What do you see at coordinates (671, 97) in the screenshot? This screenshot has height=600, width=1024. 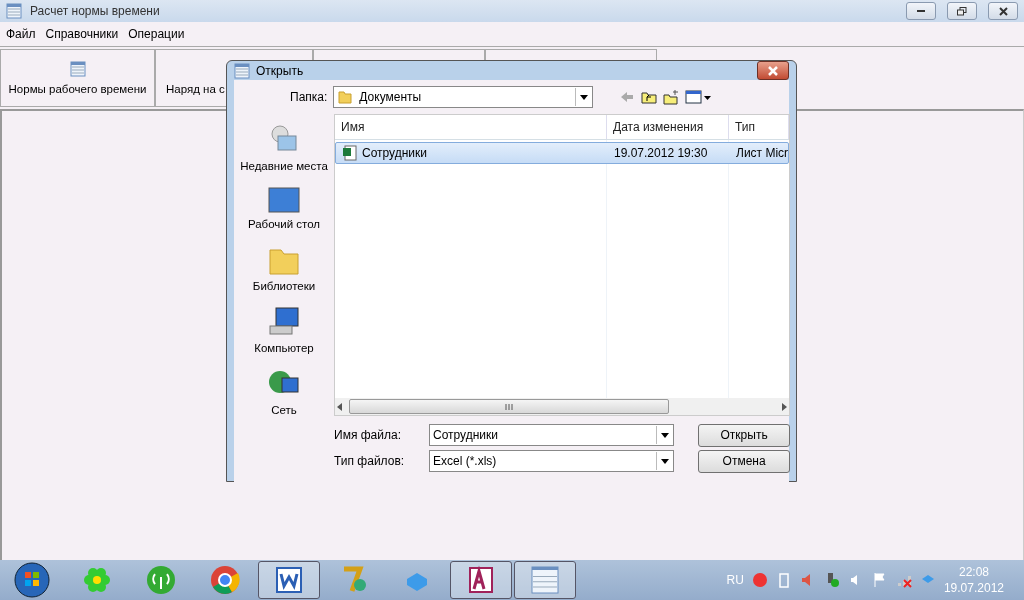 I see `new-folder-icon` at bounding box center [671, 97].